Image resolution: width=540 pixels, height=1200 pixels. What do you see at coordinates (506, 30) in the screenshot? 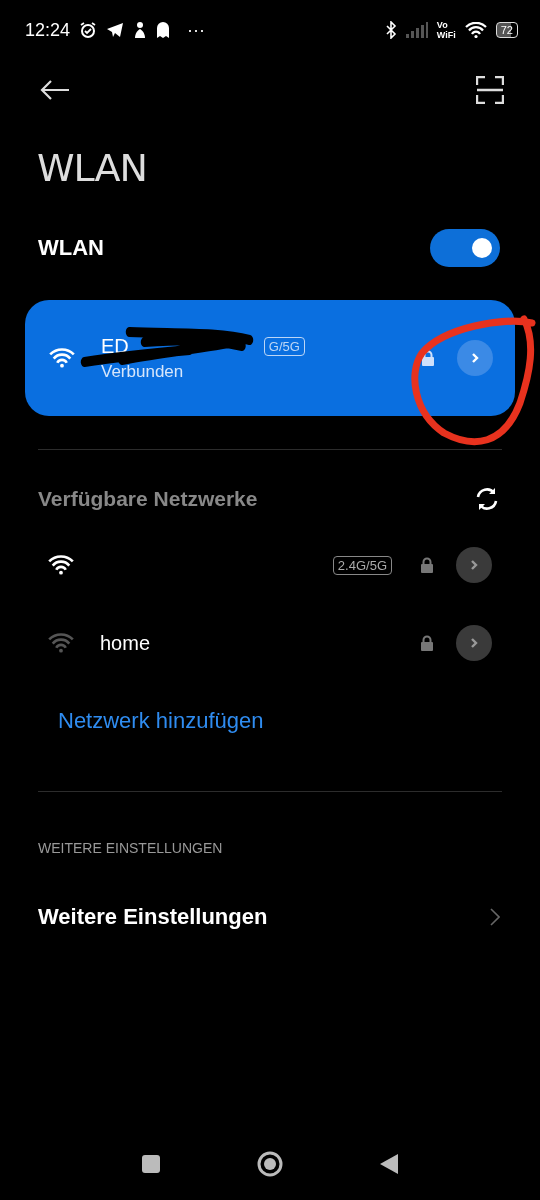
I see `battery-indicator: 72` at bounding box center [506, 30].